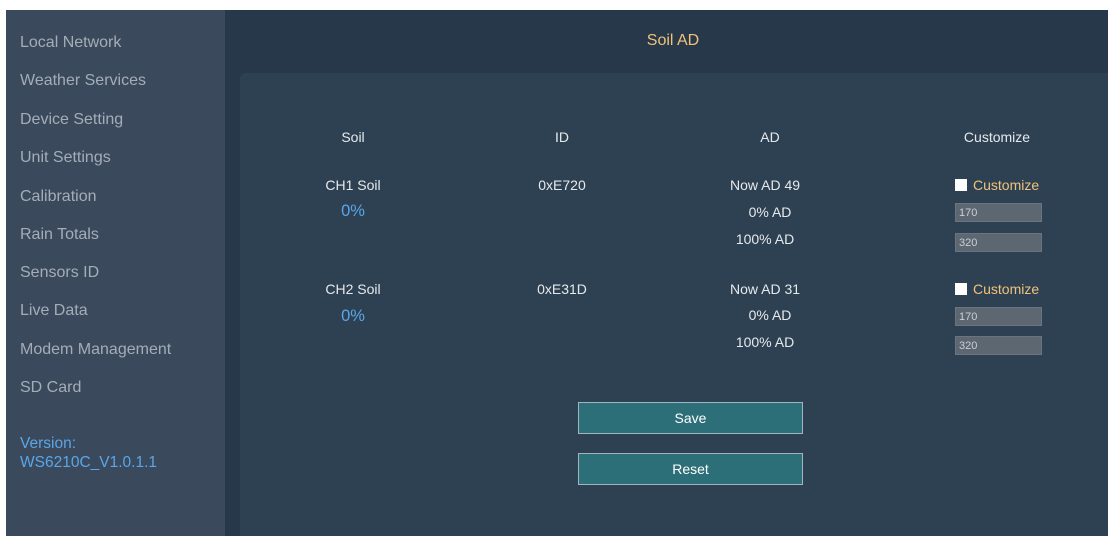 The width and height of the screenshot is (1108, 536). What do you see at coordinates (562, 185) in the screenshot?
I see `sensor-id: 0xE720` at bounding box center [562, 185].